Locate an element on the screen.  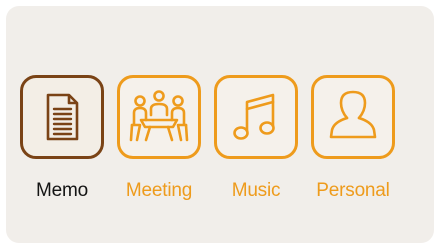
music-tile is located at coordinates (256, 117).